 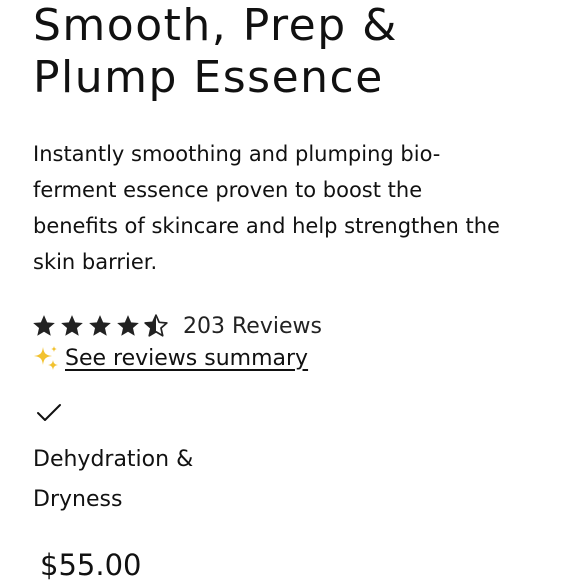 What do you see at coordinates (228, 190) in the screenshot?
I see `description-line: ferment essence proven to boost the` at bounding box center [228, 190].